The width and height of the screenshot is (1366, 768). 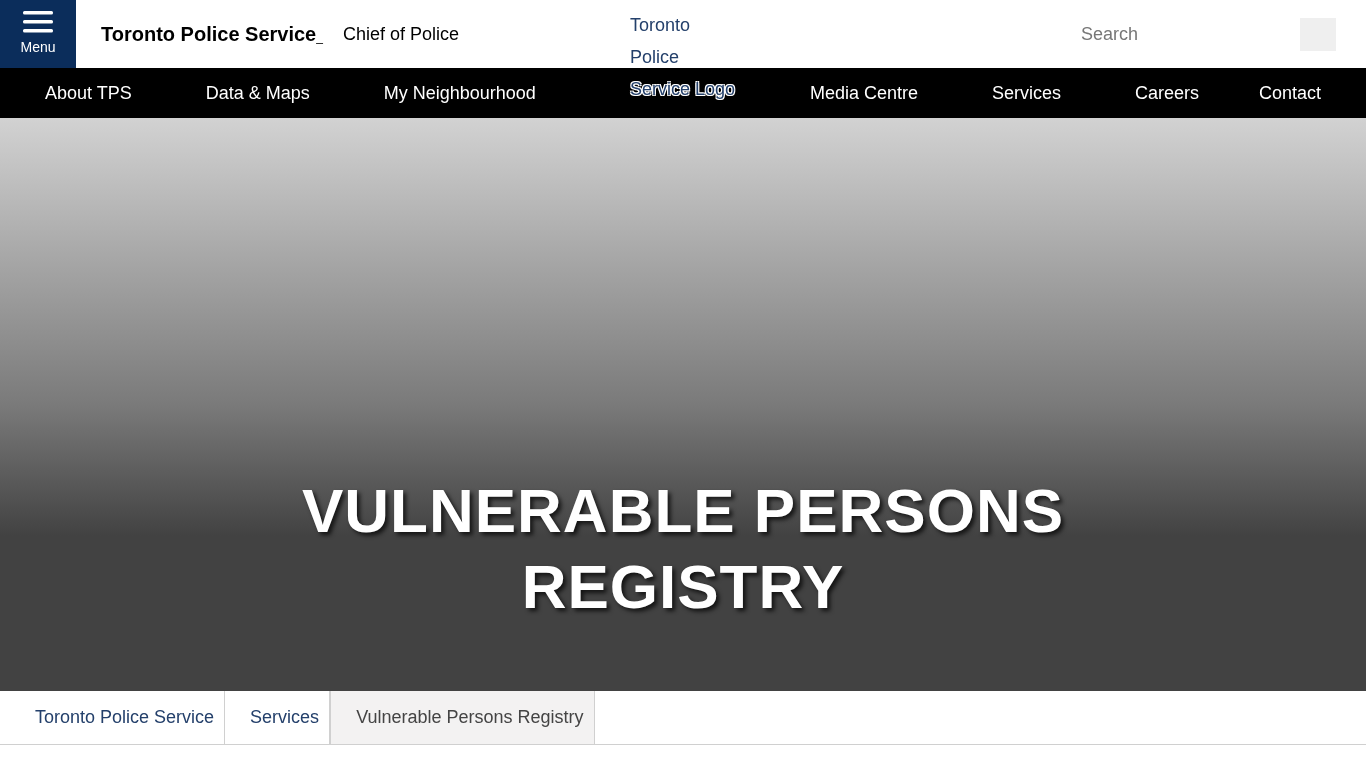 I want to click on nav-link: Media Centre, so click(x=863, y=93).